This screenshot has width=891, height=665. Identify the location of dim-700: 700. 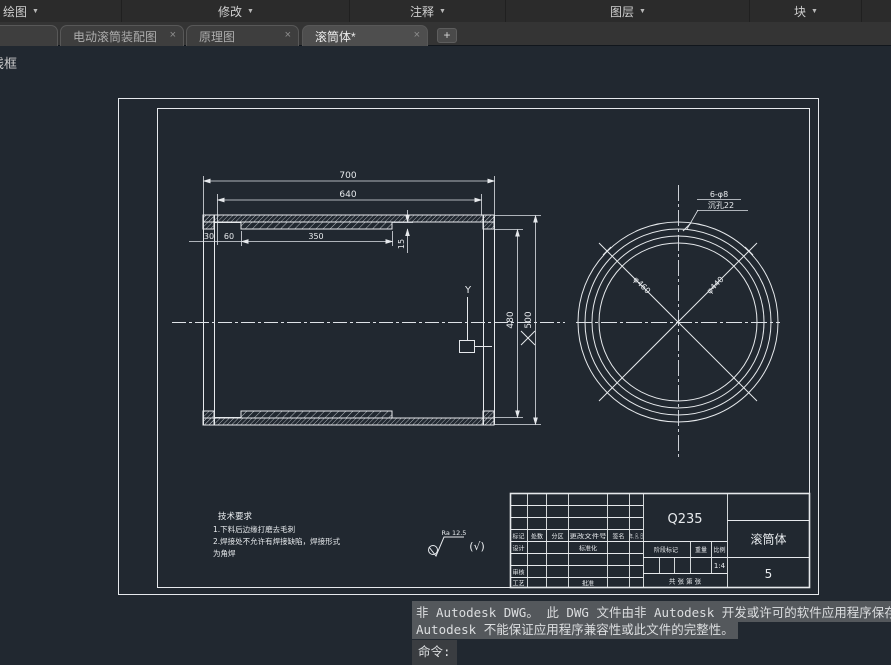
(347, 176).